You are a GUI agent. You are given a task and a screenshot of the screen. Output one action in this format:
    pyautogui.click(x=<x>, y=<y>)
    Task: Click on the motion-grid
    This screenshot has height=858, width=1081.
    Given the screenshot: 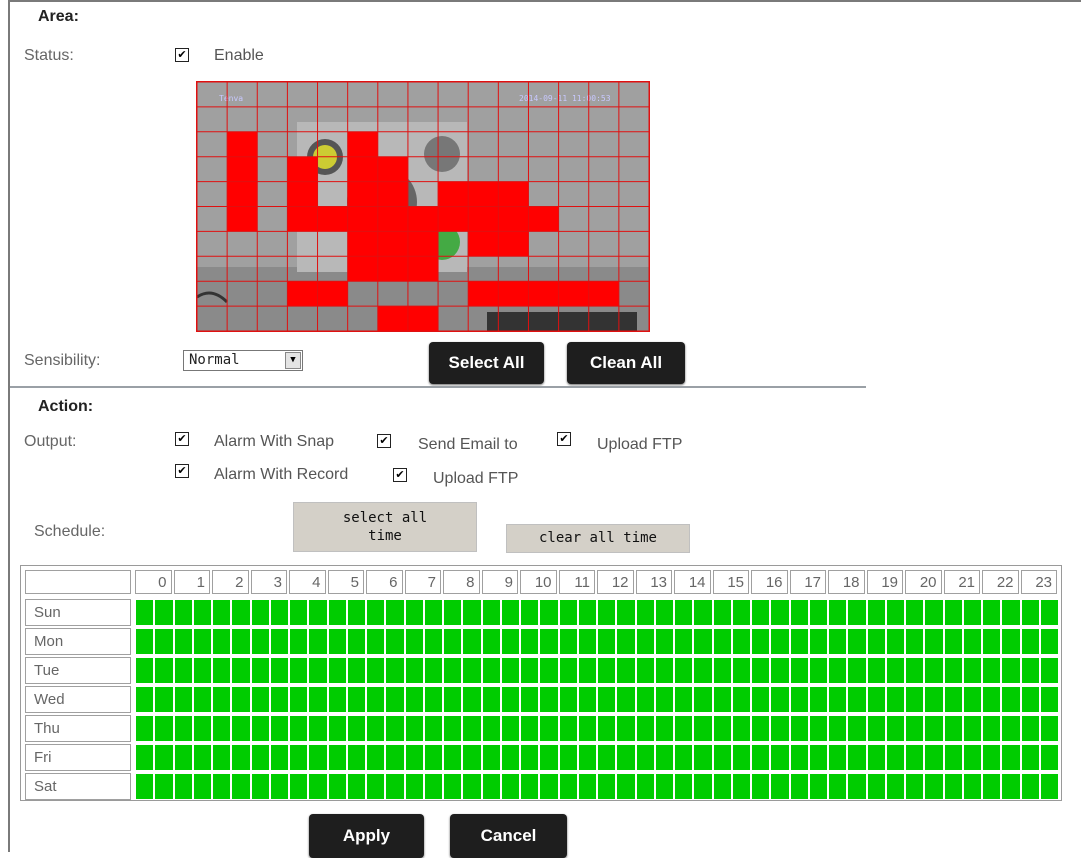 What is the action you would take?
    pyautogui.click(x=423, y=206)
    